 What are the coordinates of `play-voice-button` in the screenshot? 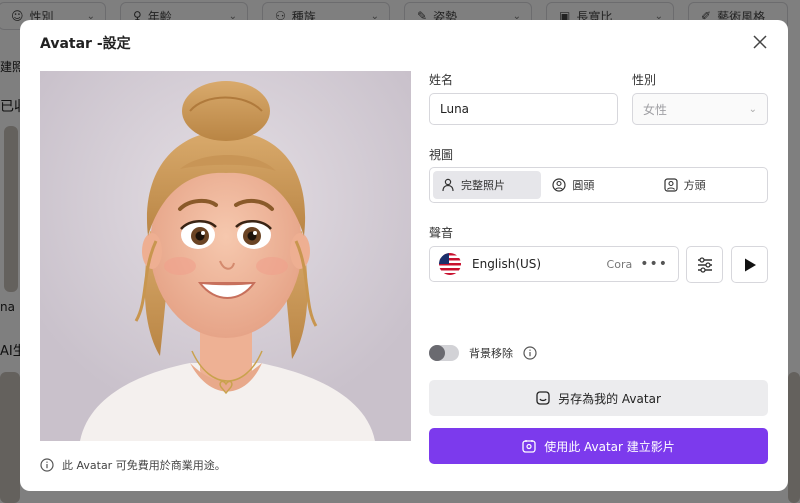 It's located at (749, 264).